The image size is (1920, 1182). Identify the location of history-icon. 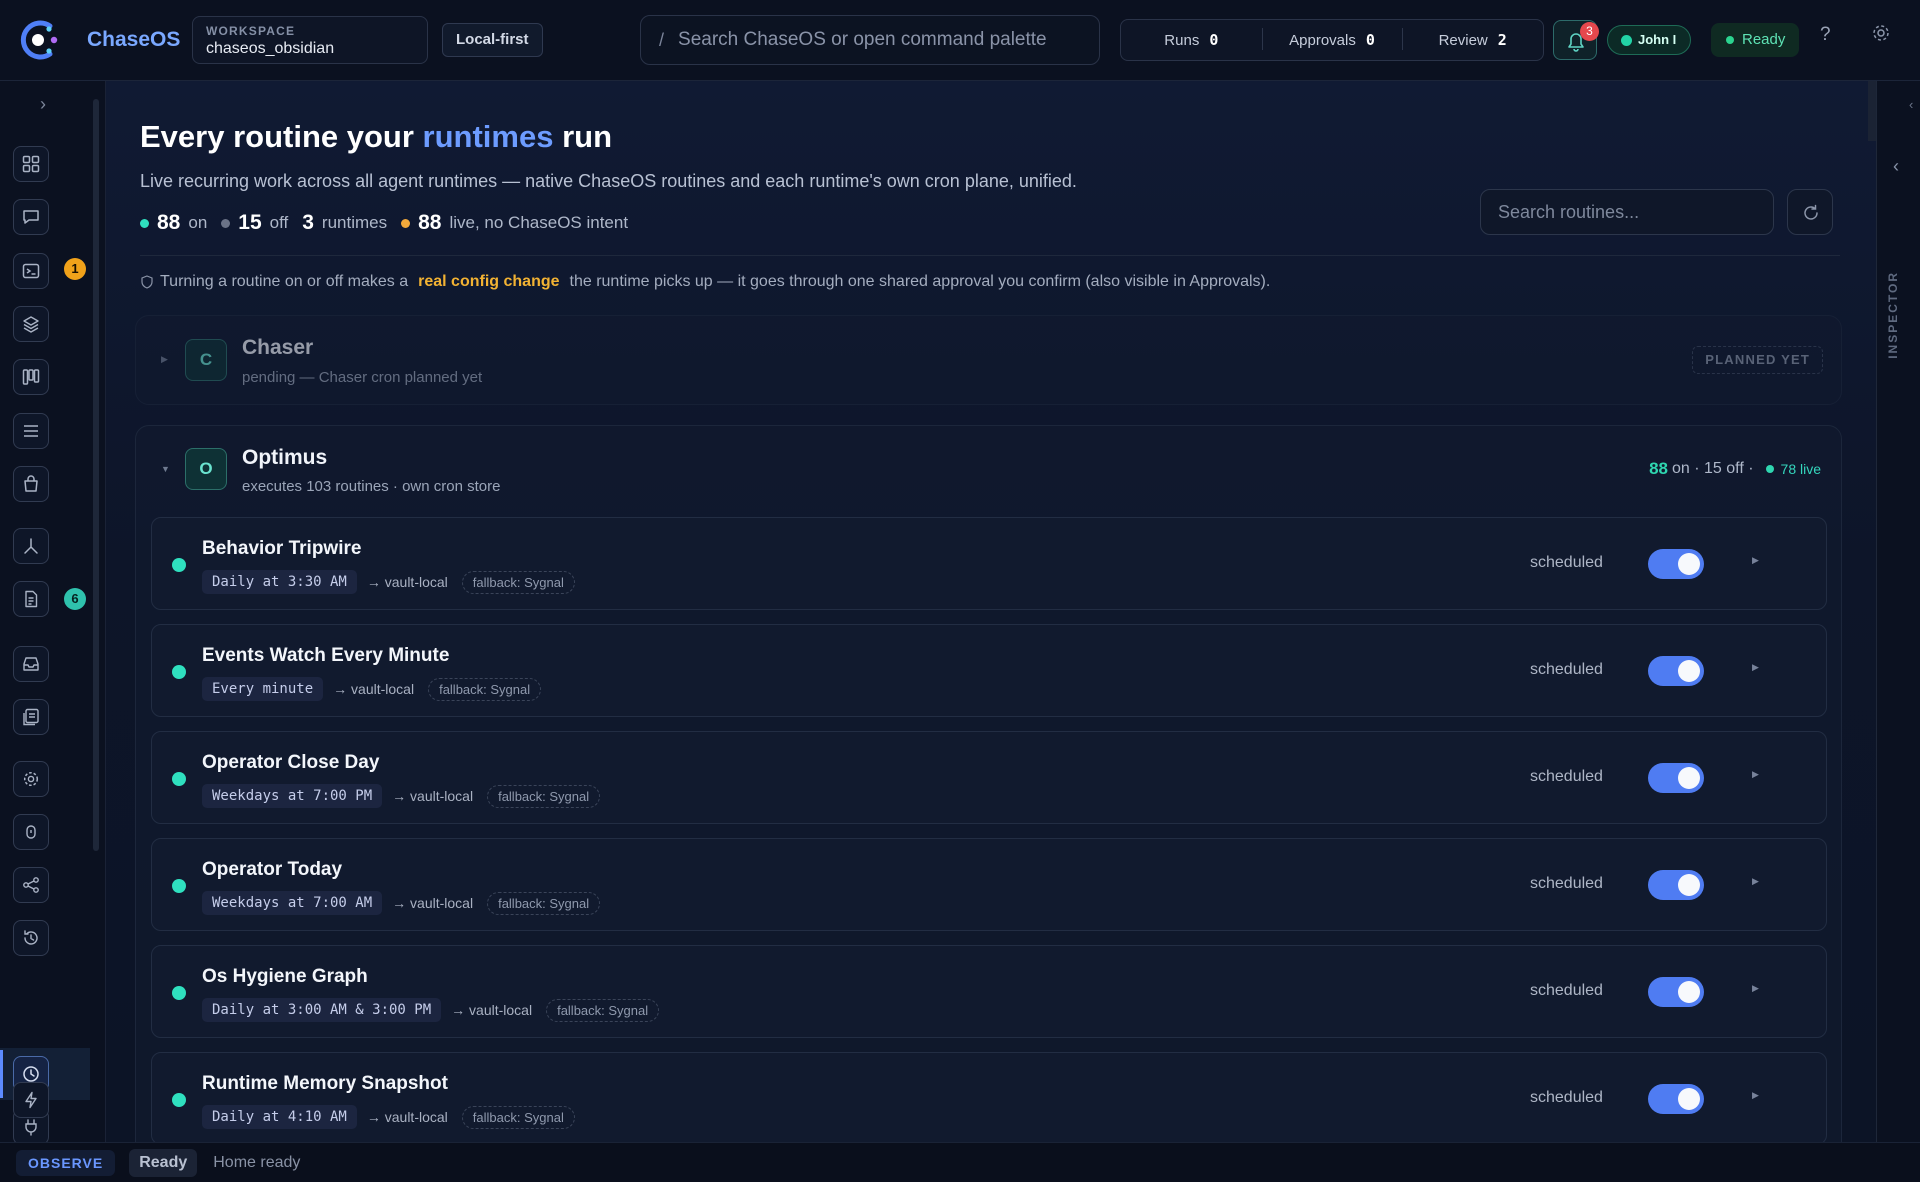
(31, 937).